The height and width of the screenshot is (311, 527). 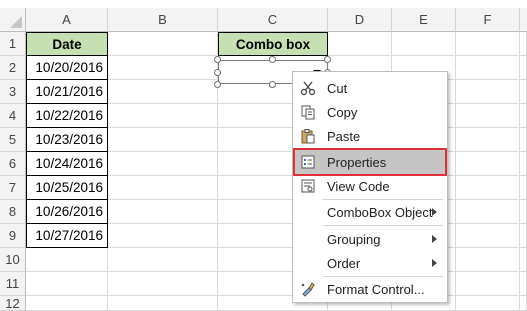 What do you see at coordinates (67, 140) in the screenshot?
I see `date-cell: 10/23/2016` at bounding box center [67, 140].